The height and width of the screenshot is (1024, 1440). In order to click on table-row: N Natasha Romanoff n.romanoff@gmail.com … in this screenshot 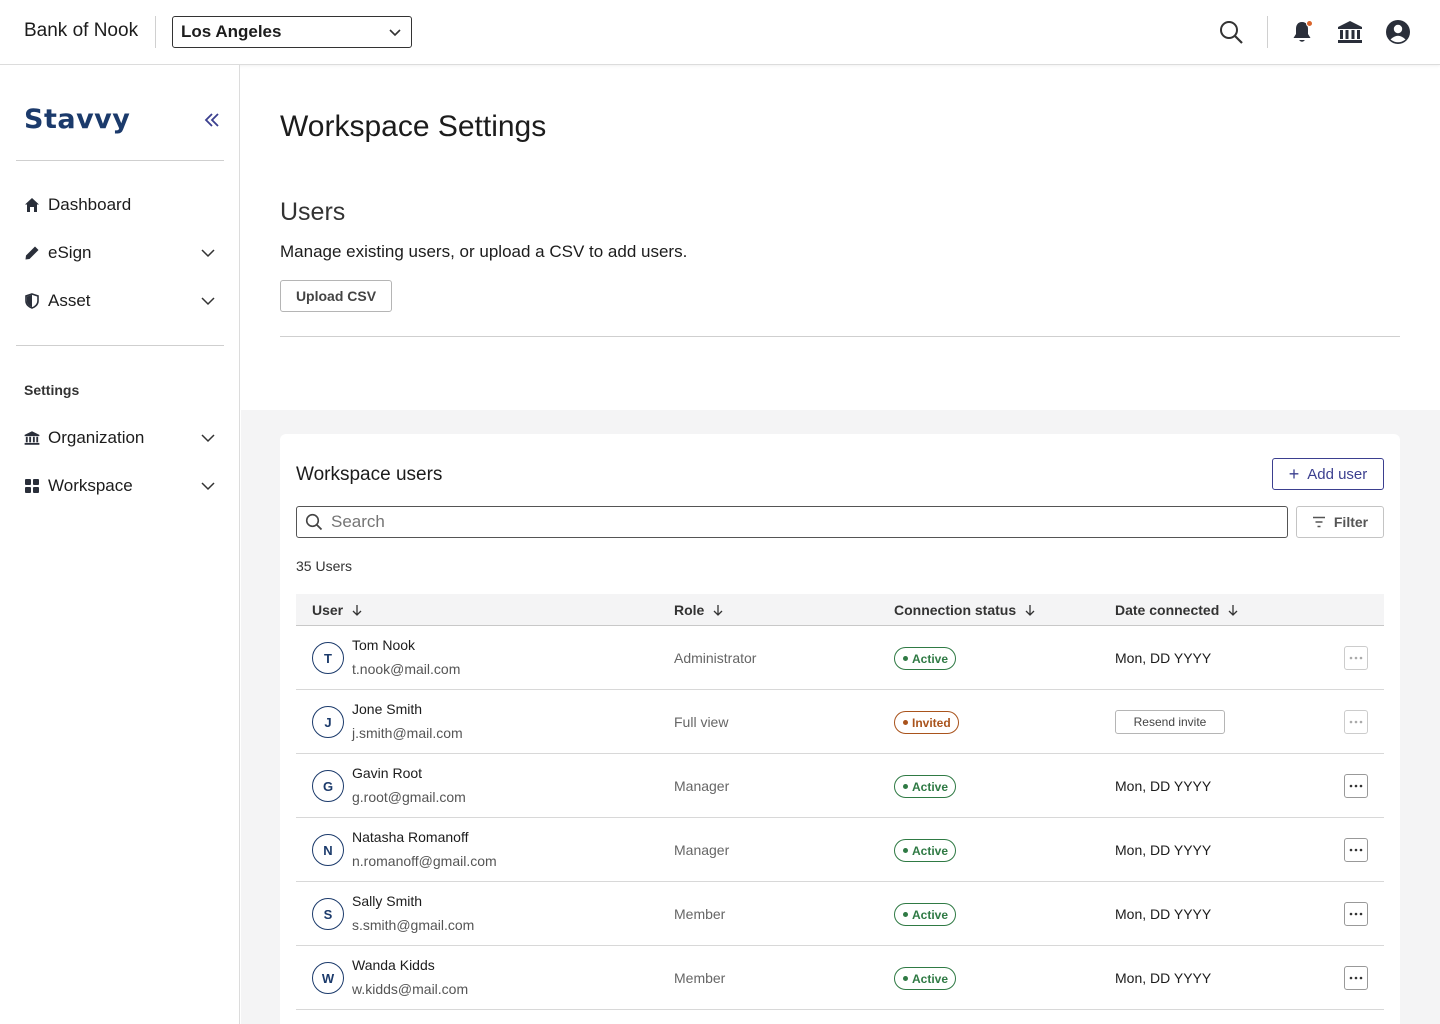, I will do `click(840, 850)`.